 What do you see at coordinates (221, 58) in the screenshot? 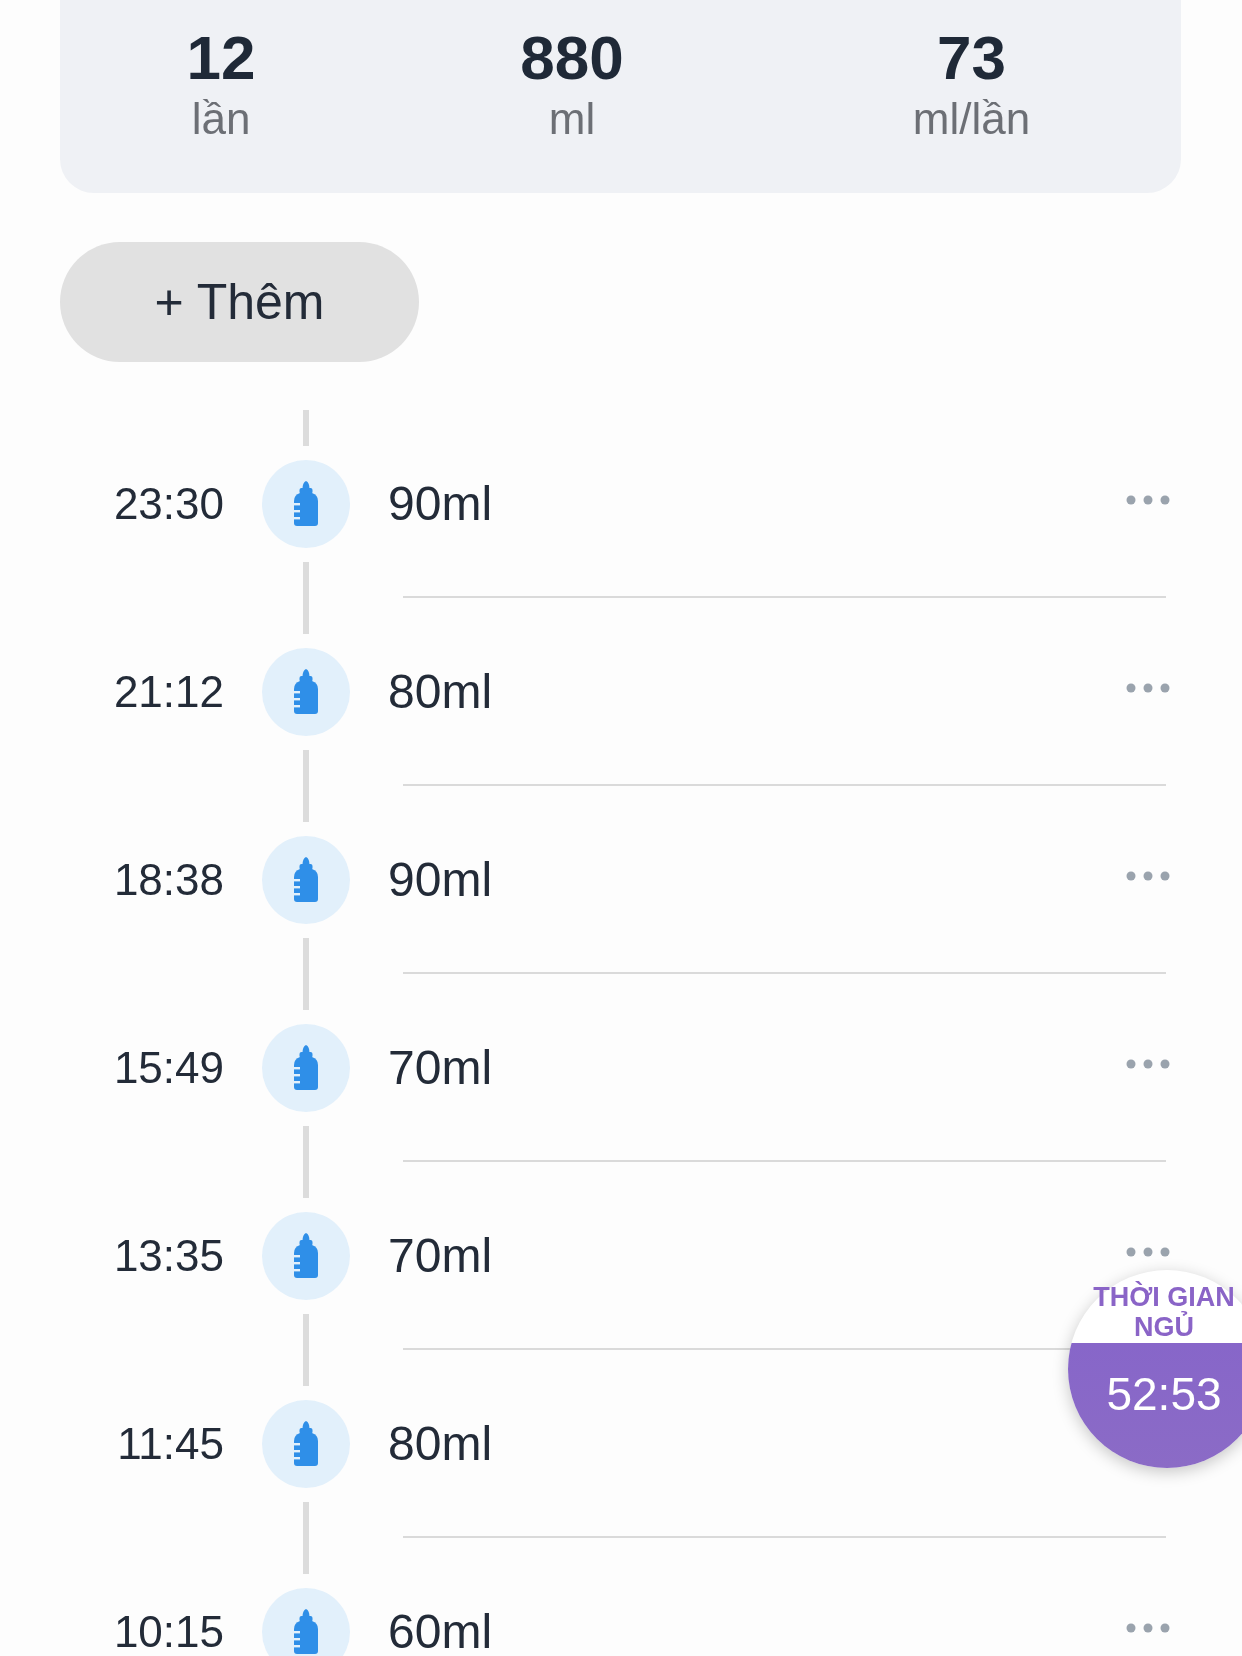
I see `stat-value: 12` at bounding box center [221, 58].